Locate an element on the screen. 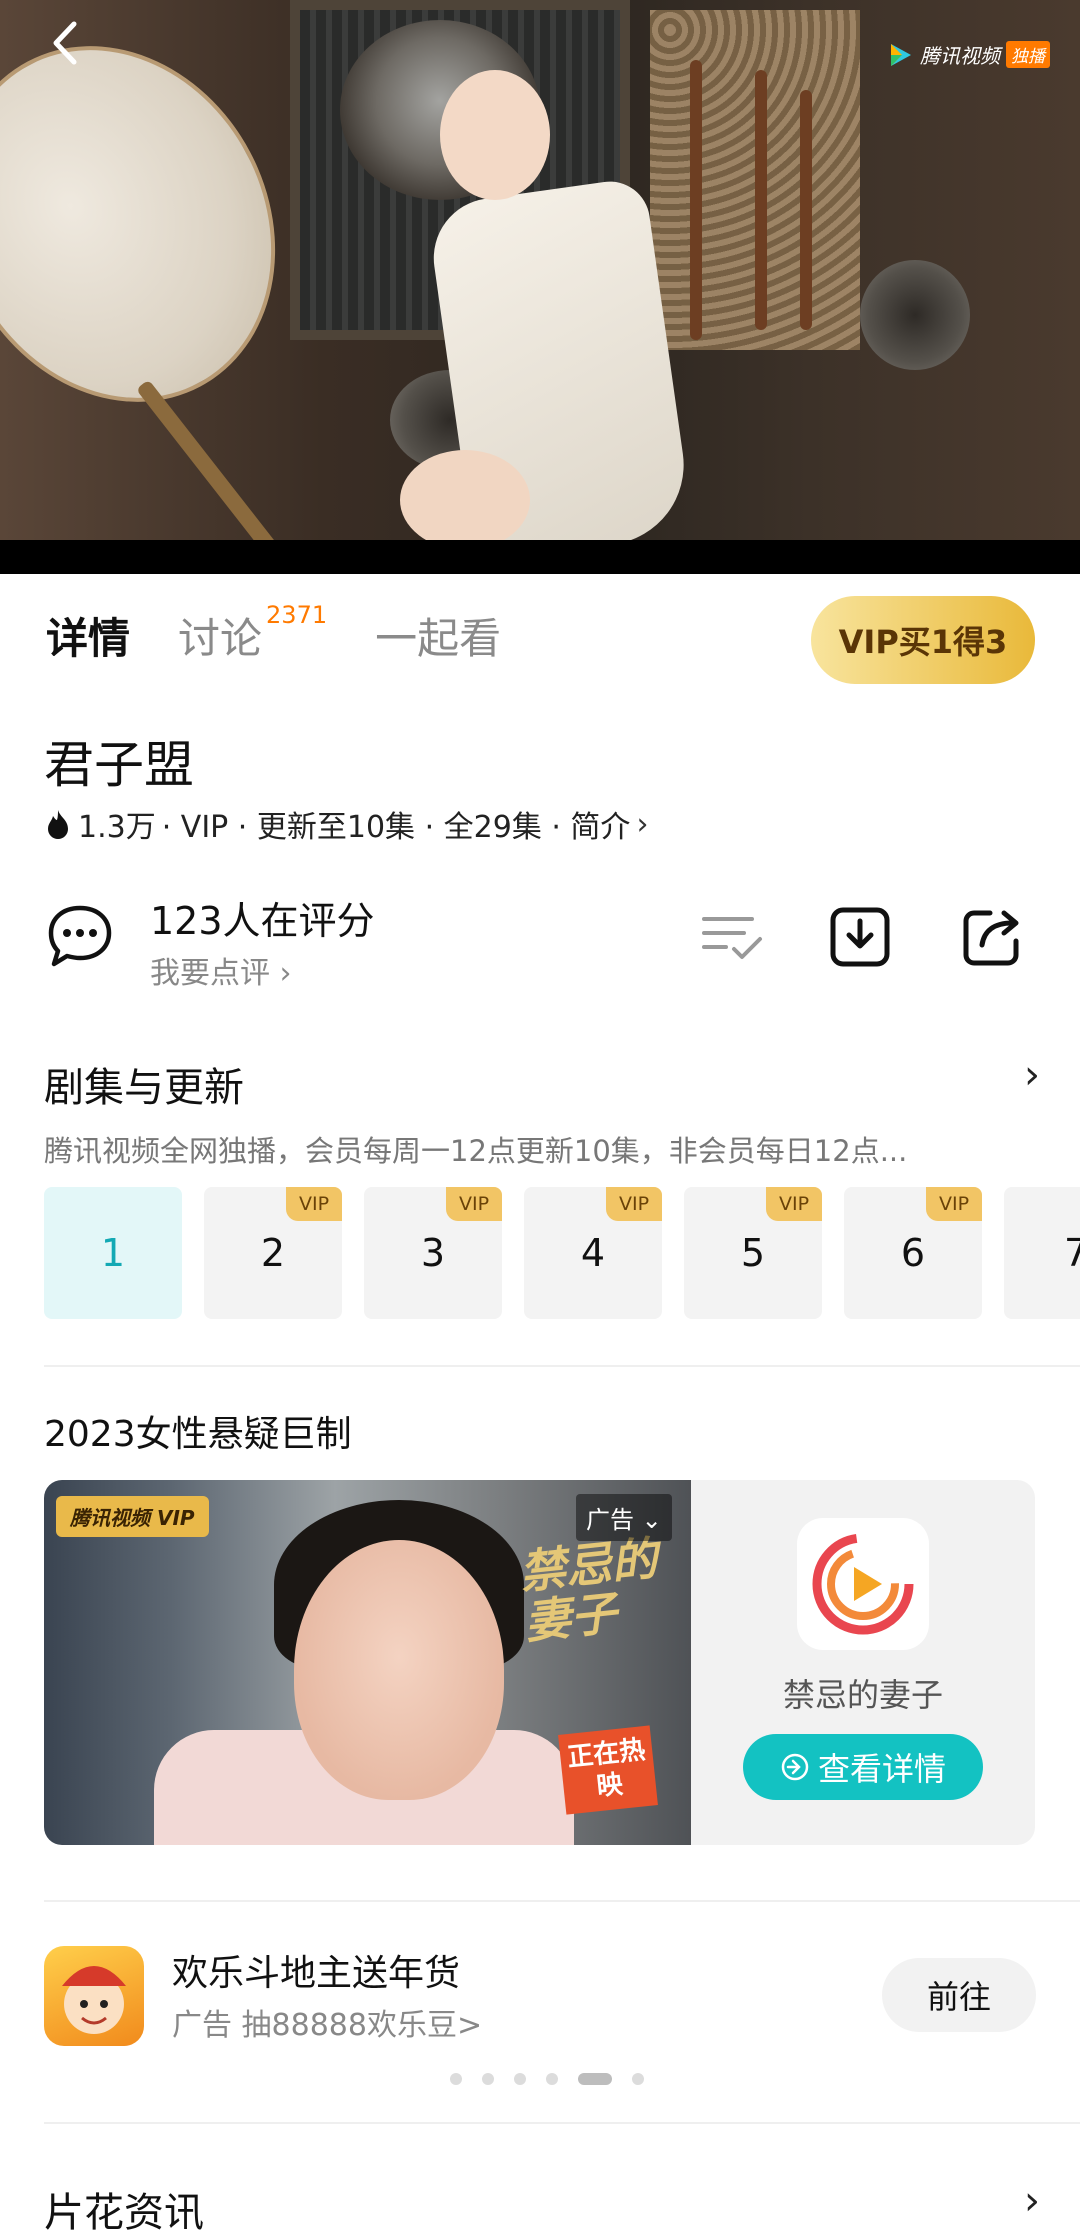 This screenshot has height=2238, width=1080. tab-discussion: 讨论 2371 is located at coordinates (252, 633).